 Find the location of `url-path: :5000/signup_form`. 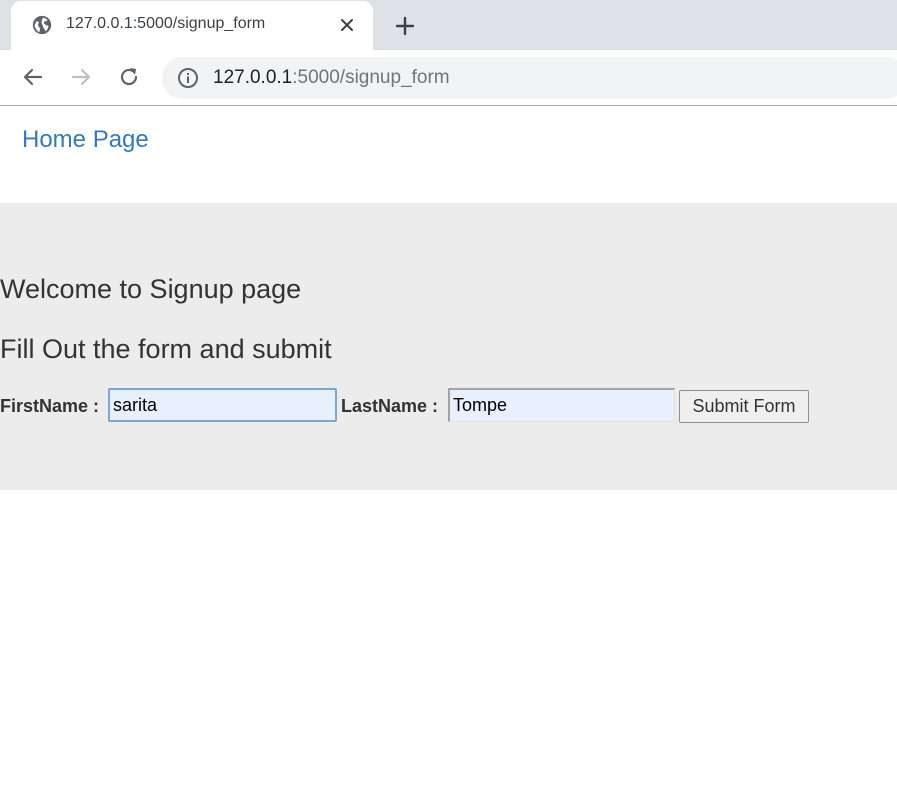

url-path: :5000/signup_form is located at coordinates (371, 77).